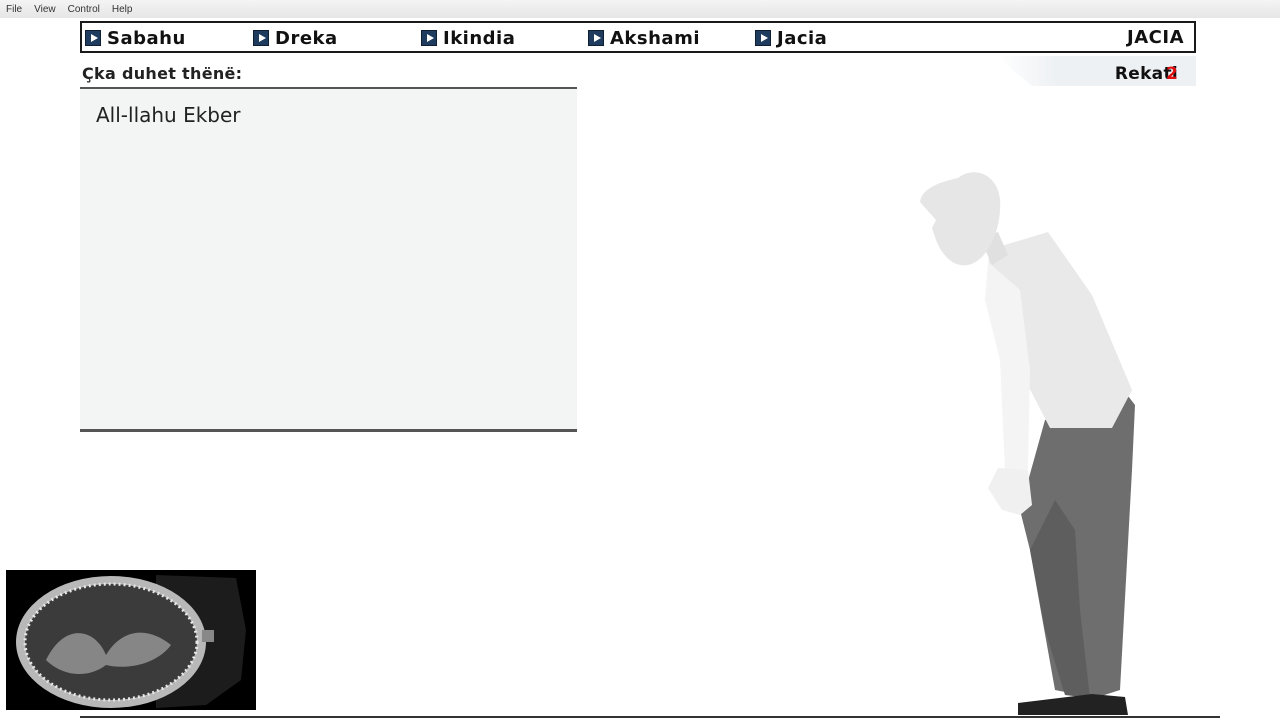  I want to click on nav-item-label: Sabahu, so click(146, 38).